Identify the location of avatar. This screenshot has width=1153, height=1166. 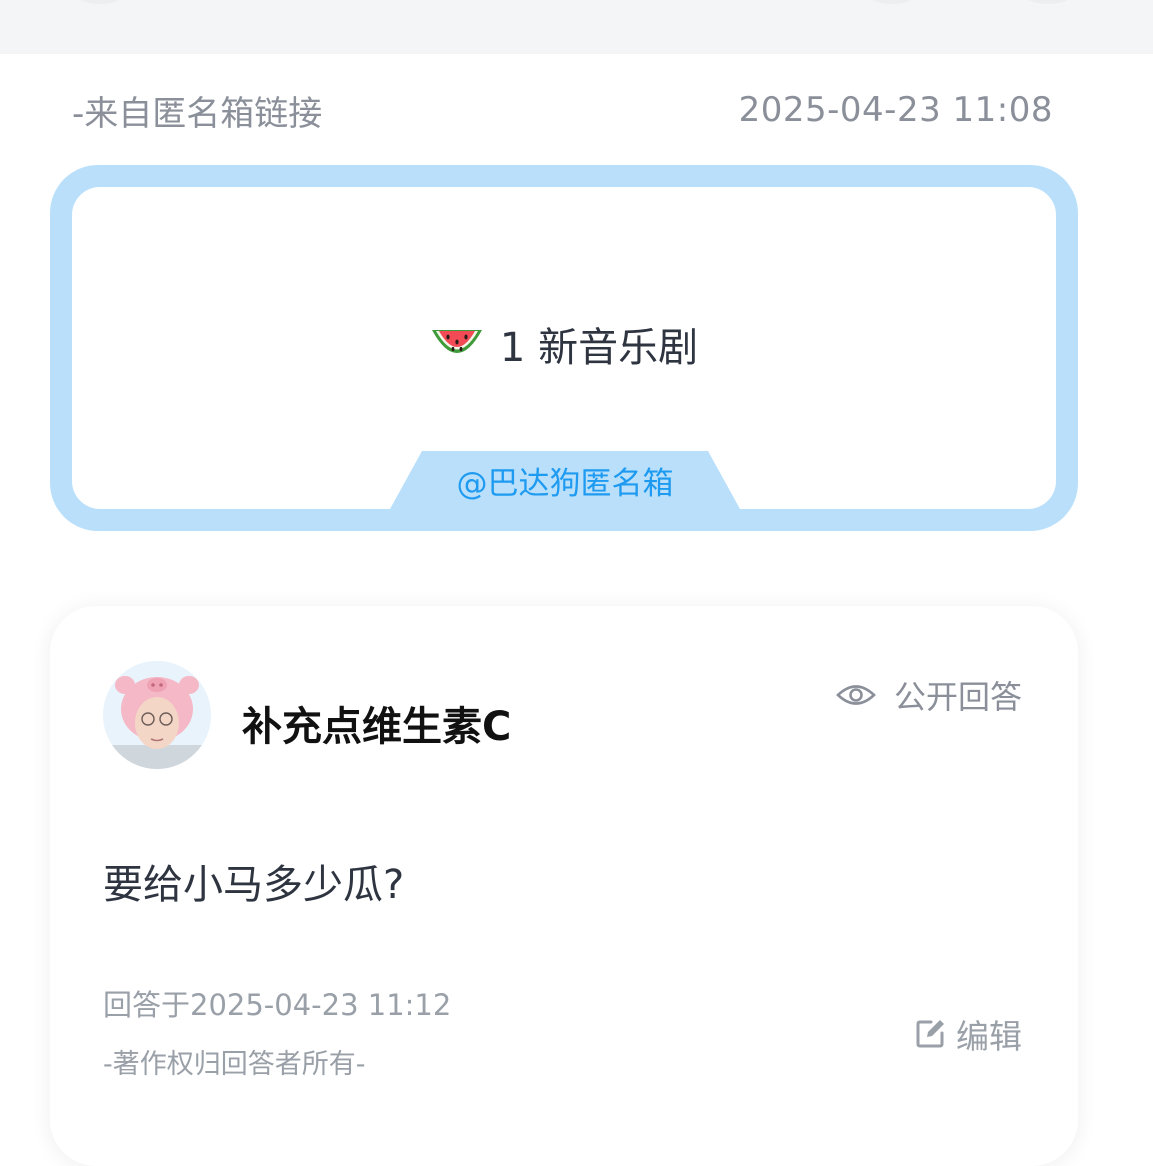
(157, 715).